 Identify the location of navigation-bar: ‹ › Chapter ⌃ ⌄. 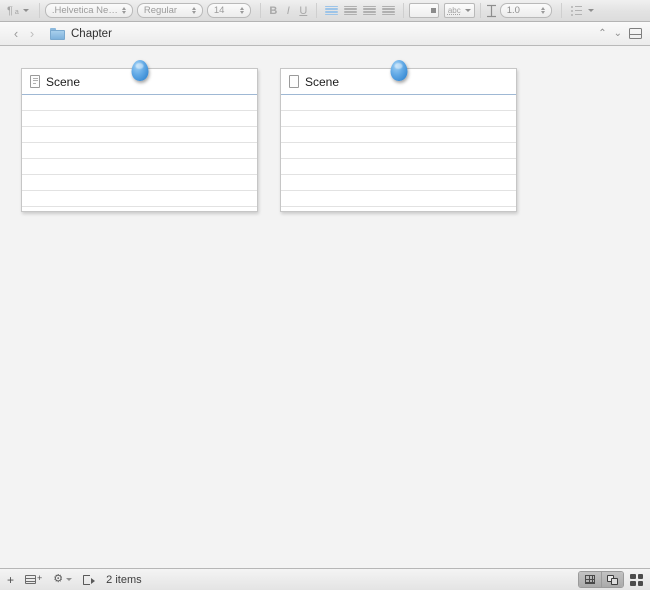
(325, 34).